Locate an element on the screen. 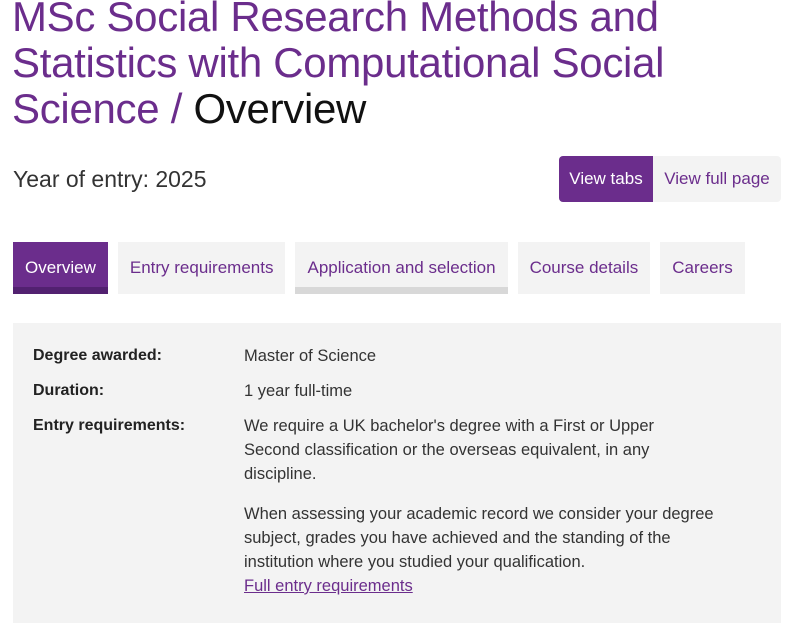  degree-label: Degree awarded: is located at coordinates (97, 355).